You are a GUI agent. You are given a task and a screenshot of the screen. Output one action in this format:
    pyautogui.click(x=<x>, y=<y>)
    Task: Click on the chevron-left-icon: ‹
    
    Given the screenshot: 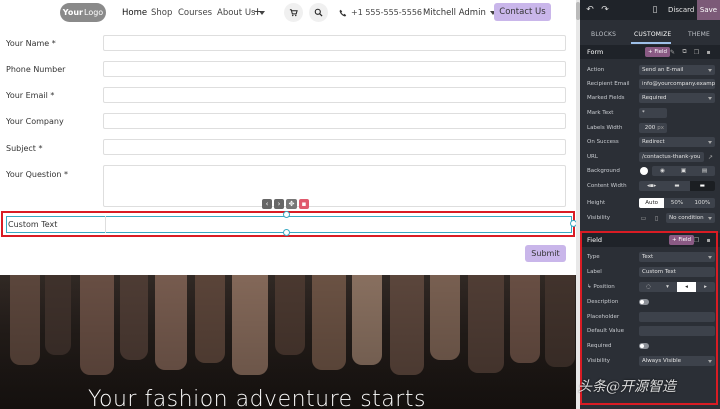 What is the action you would take?
    pyautogui.click(x=267, y=204)
    